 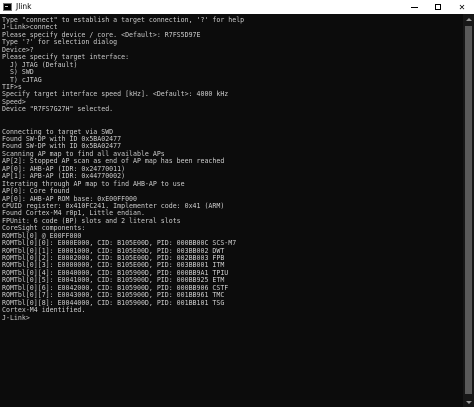 I want to click on scrollbar-thumb, so click(x=468, y=210).